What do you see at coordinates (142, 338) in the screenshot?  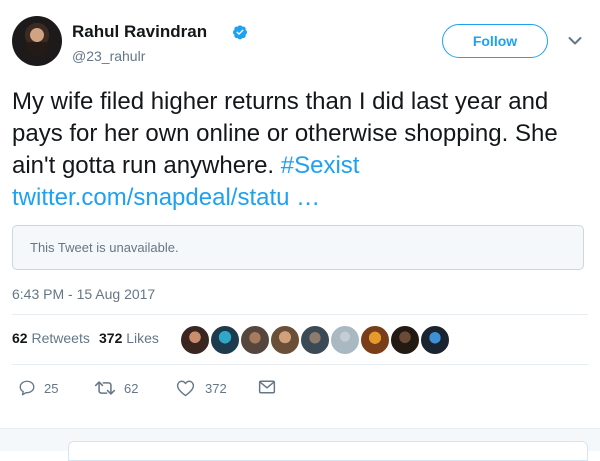 I see `likes-label: Likes` at bounding box center [142, 338].